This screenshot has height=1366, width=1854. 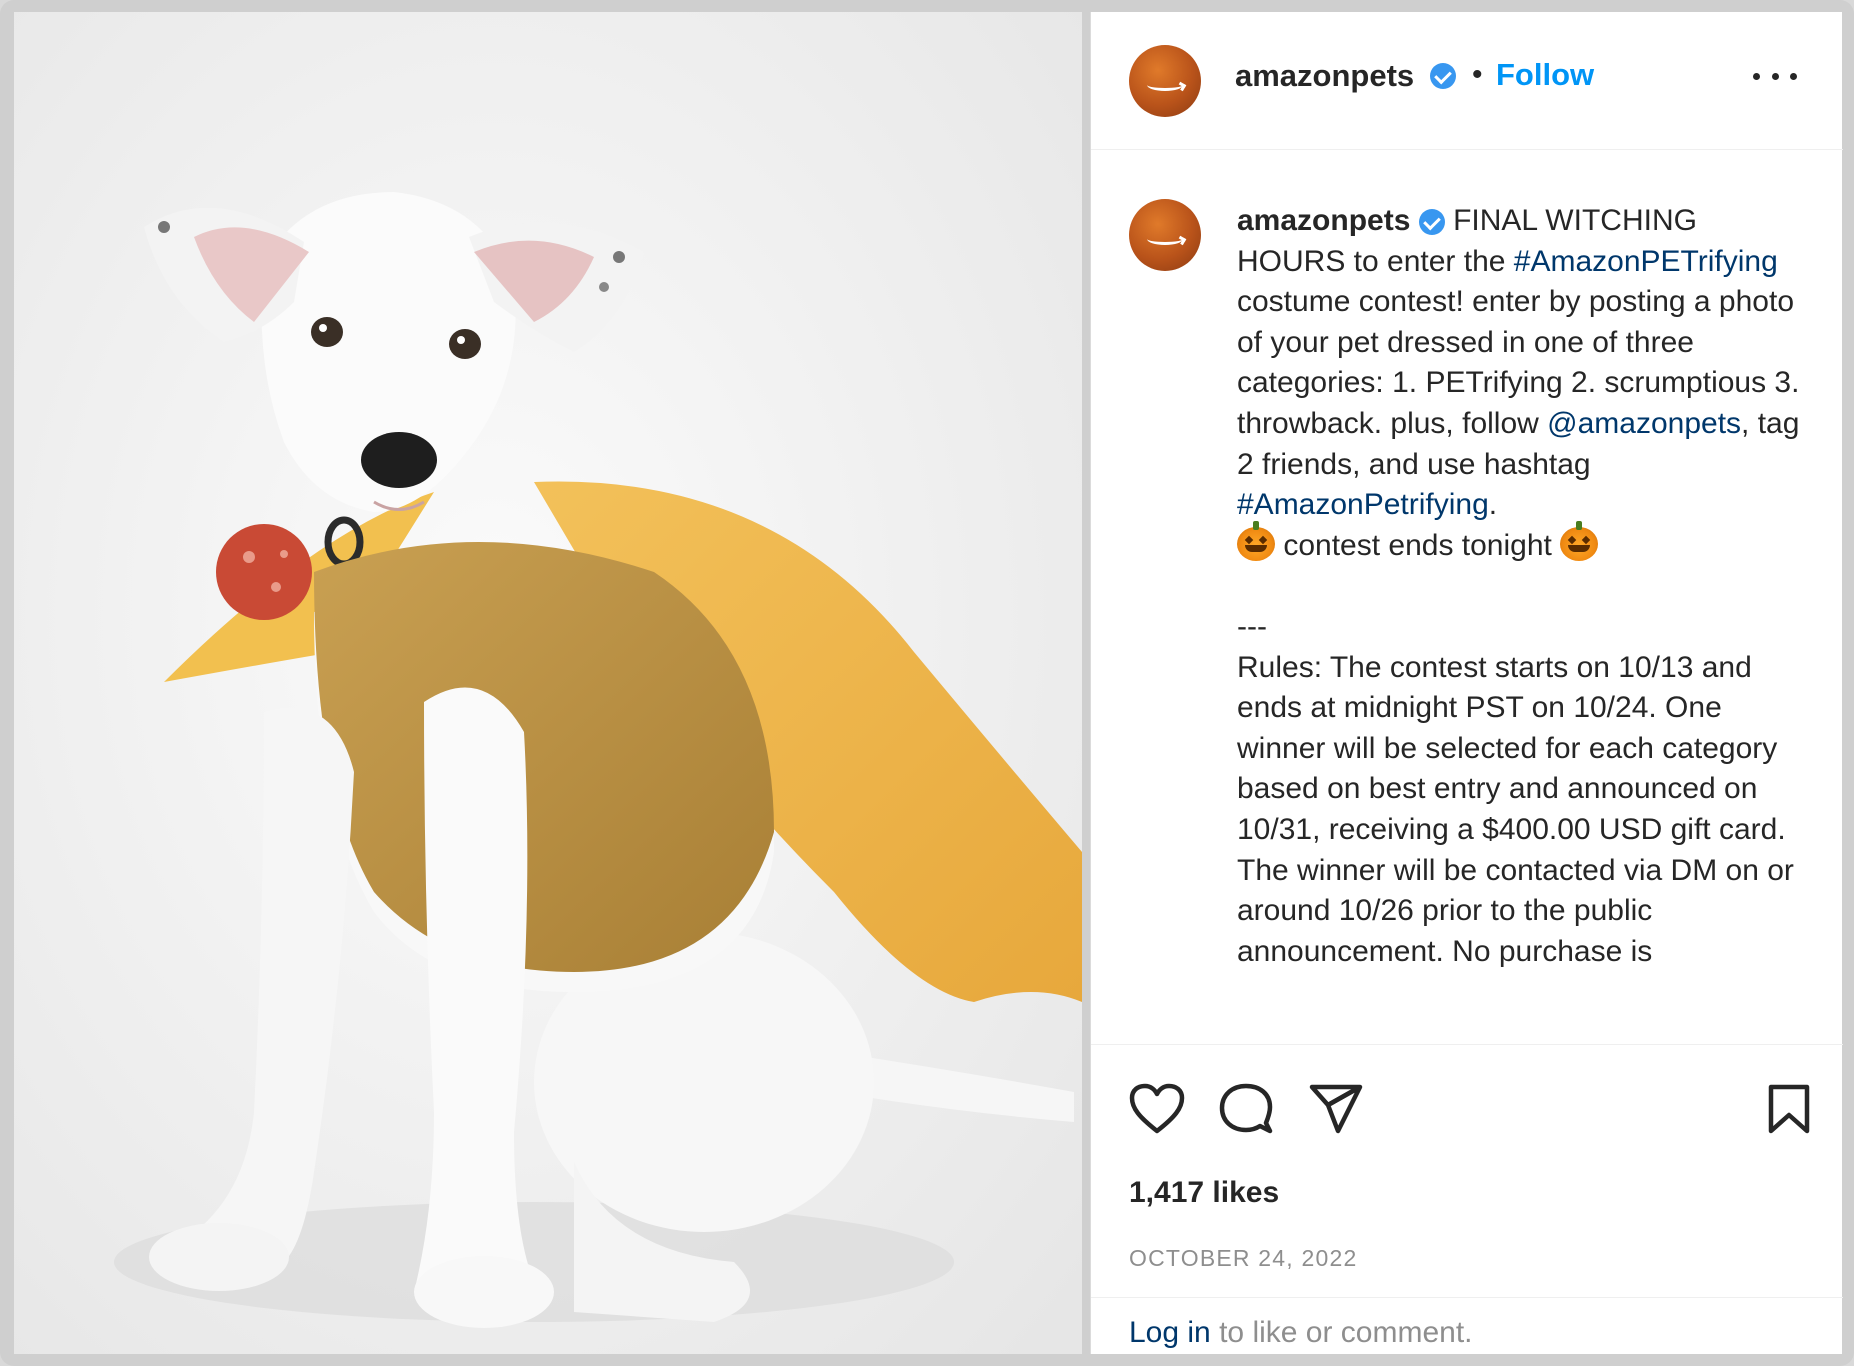 I want to click on likes-count: 1,417 likes, so click(x=1204, y=1193).